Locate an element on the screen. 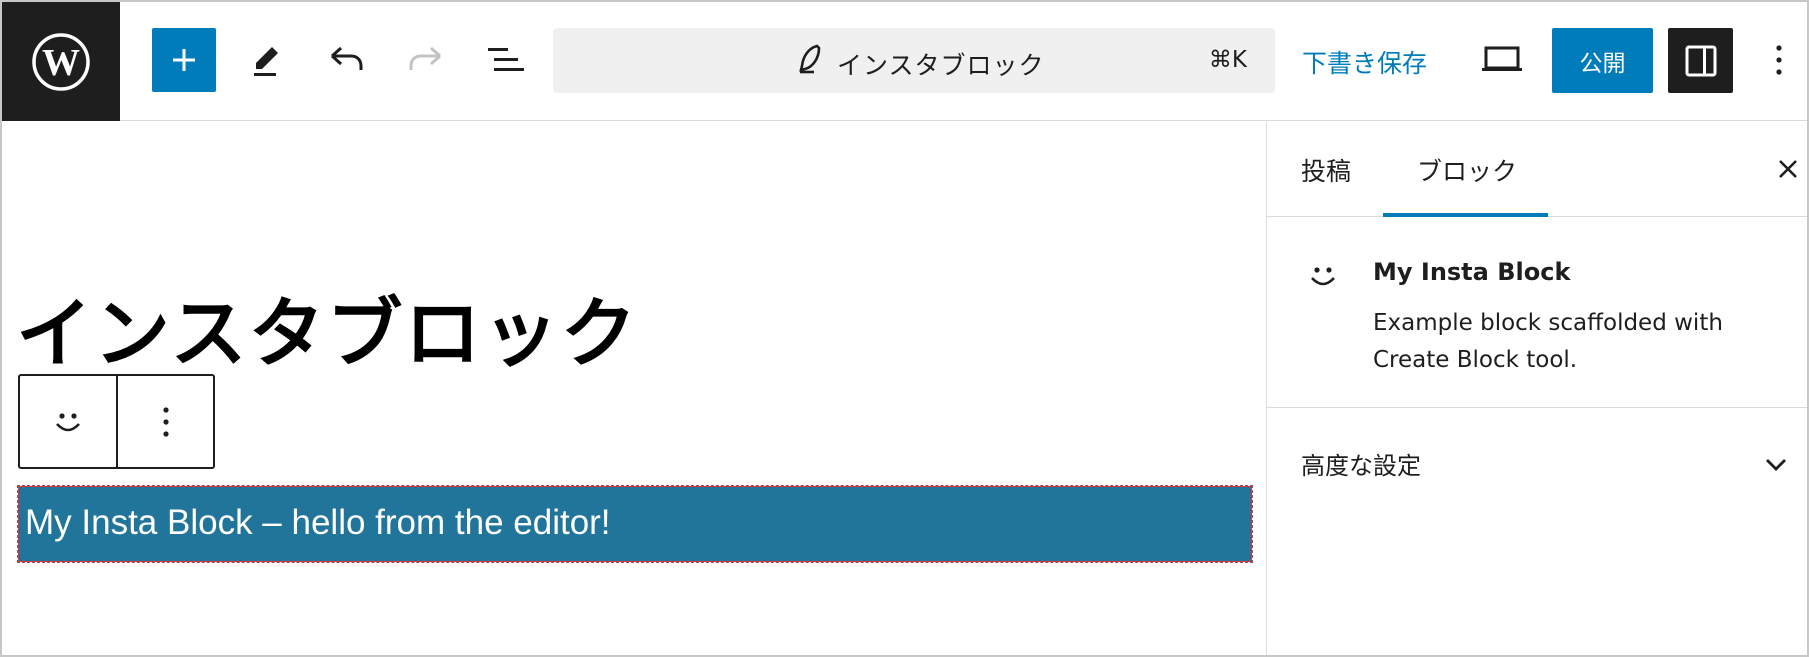 This screenshot has width=1809, height=657. tools-button is located at coordinates (266, 60).